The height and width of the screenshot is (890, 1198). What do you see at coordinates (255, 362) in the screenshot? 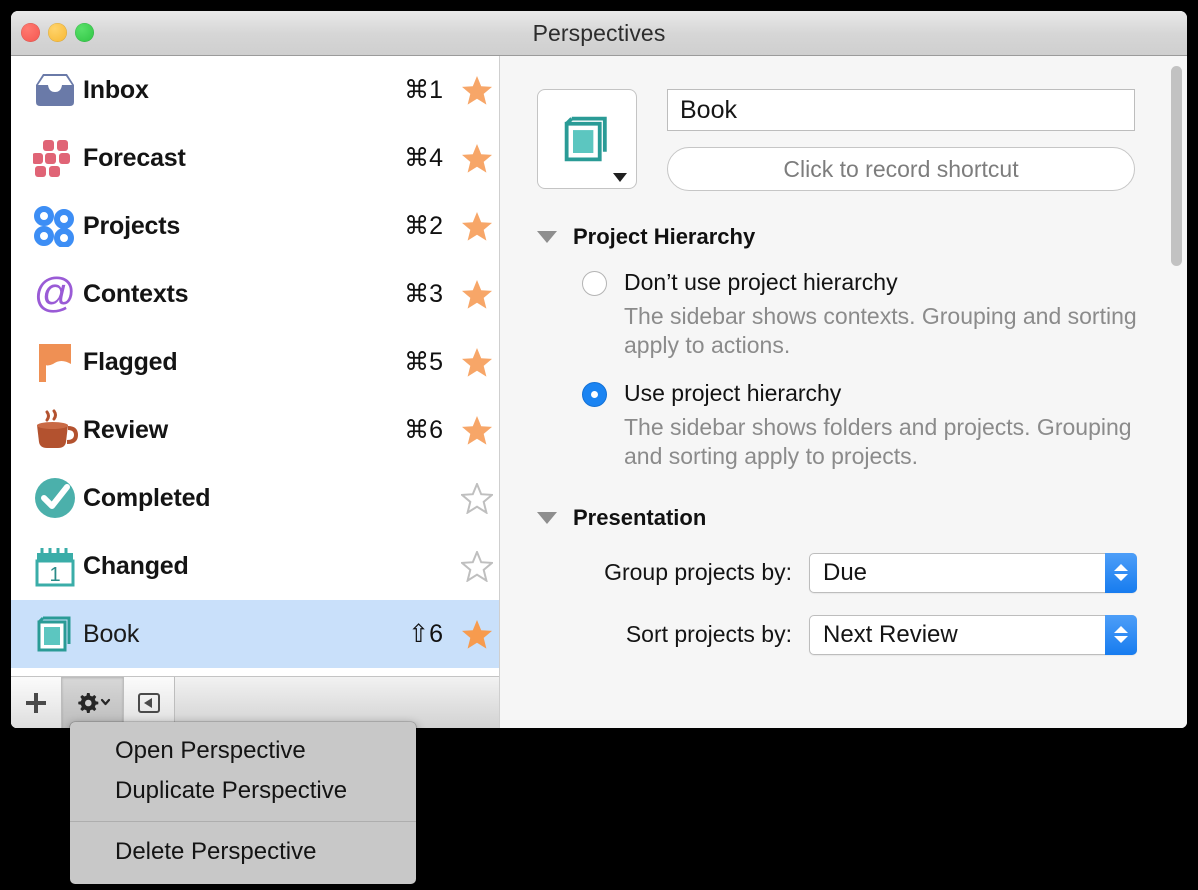
I see `perspective-row-flagged: Flagged ⌘5` at bounding box center [255, 362].